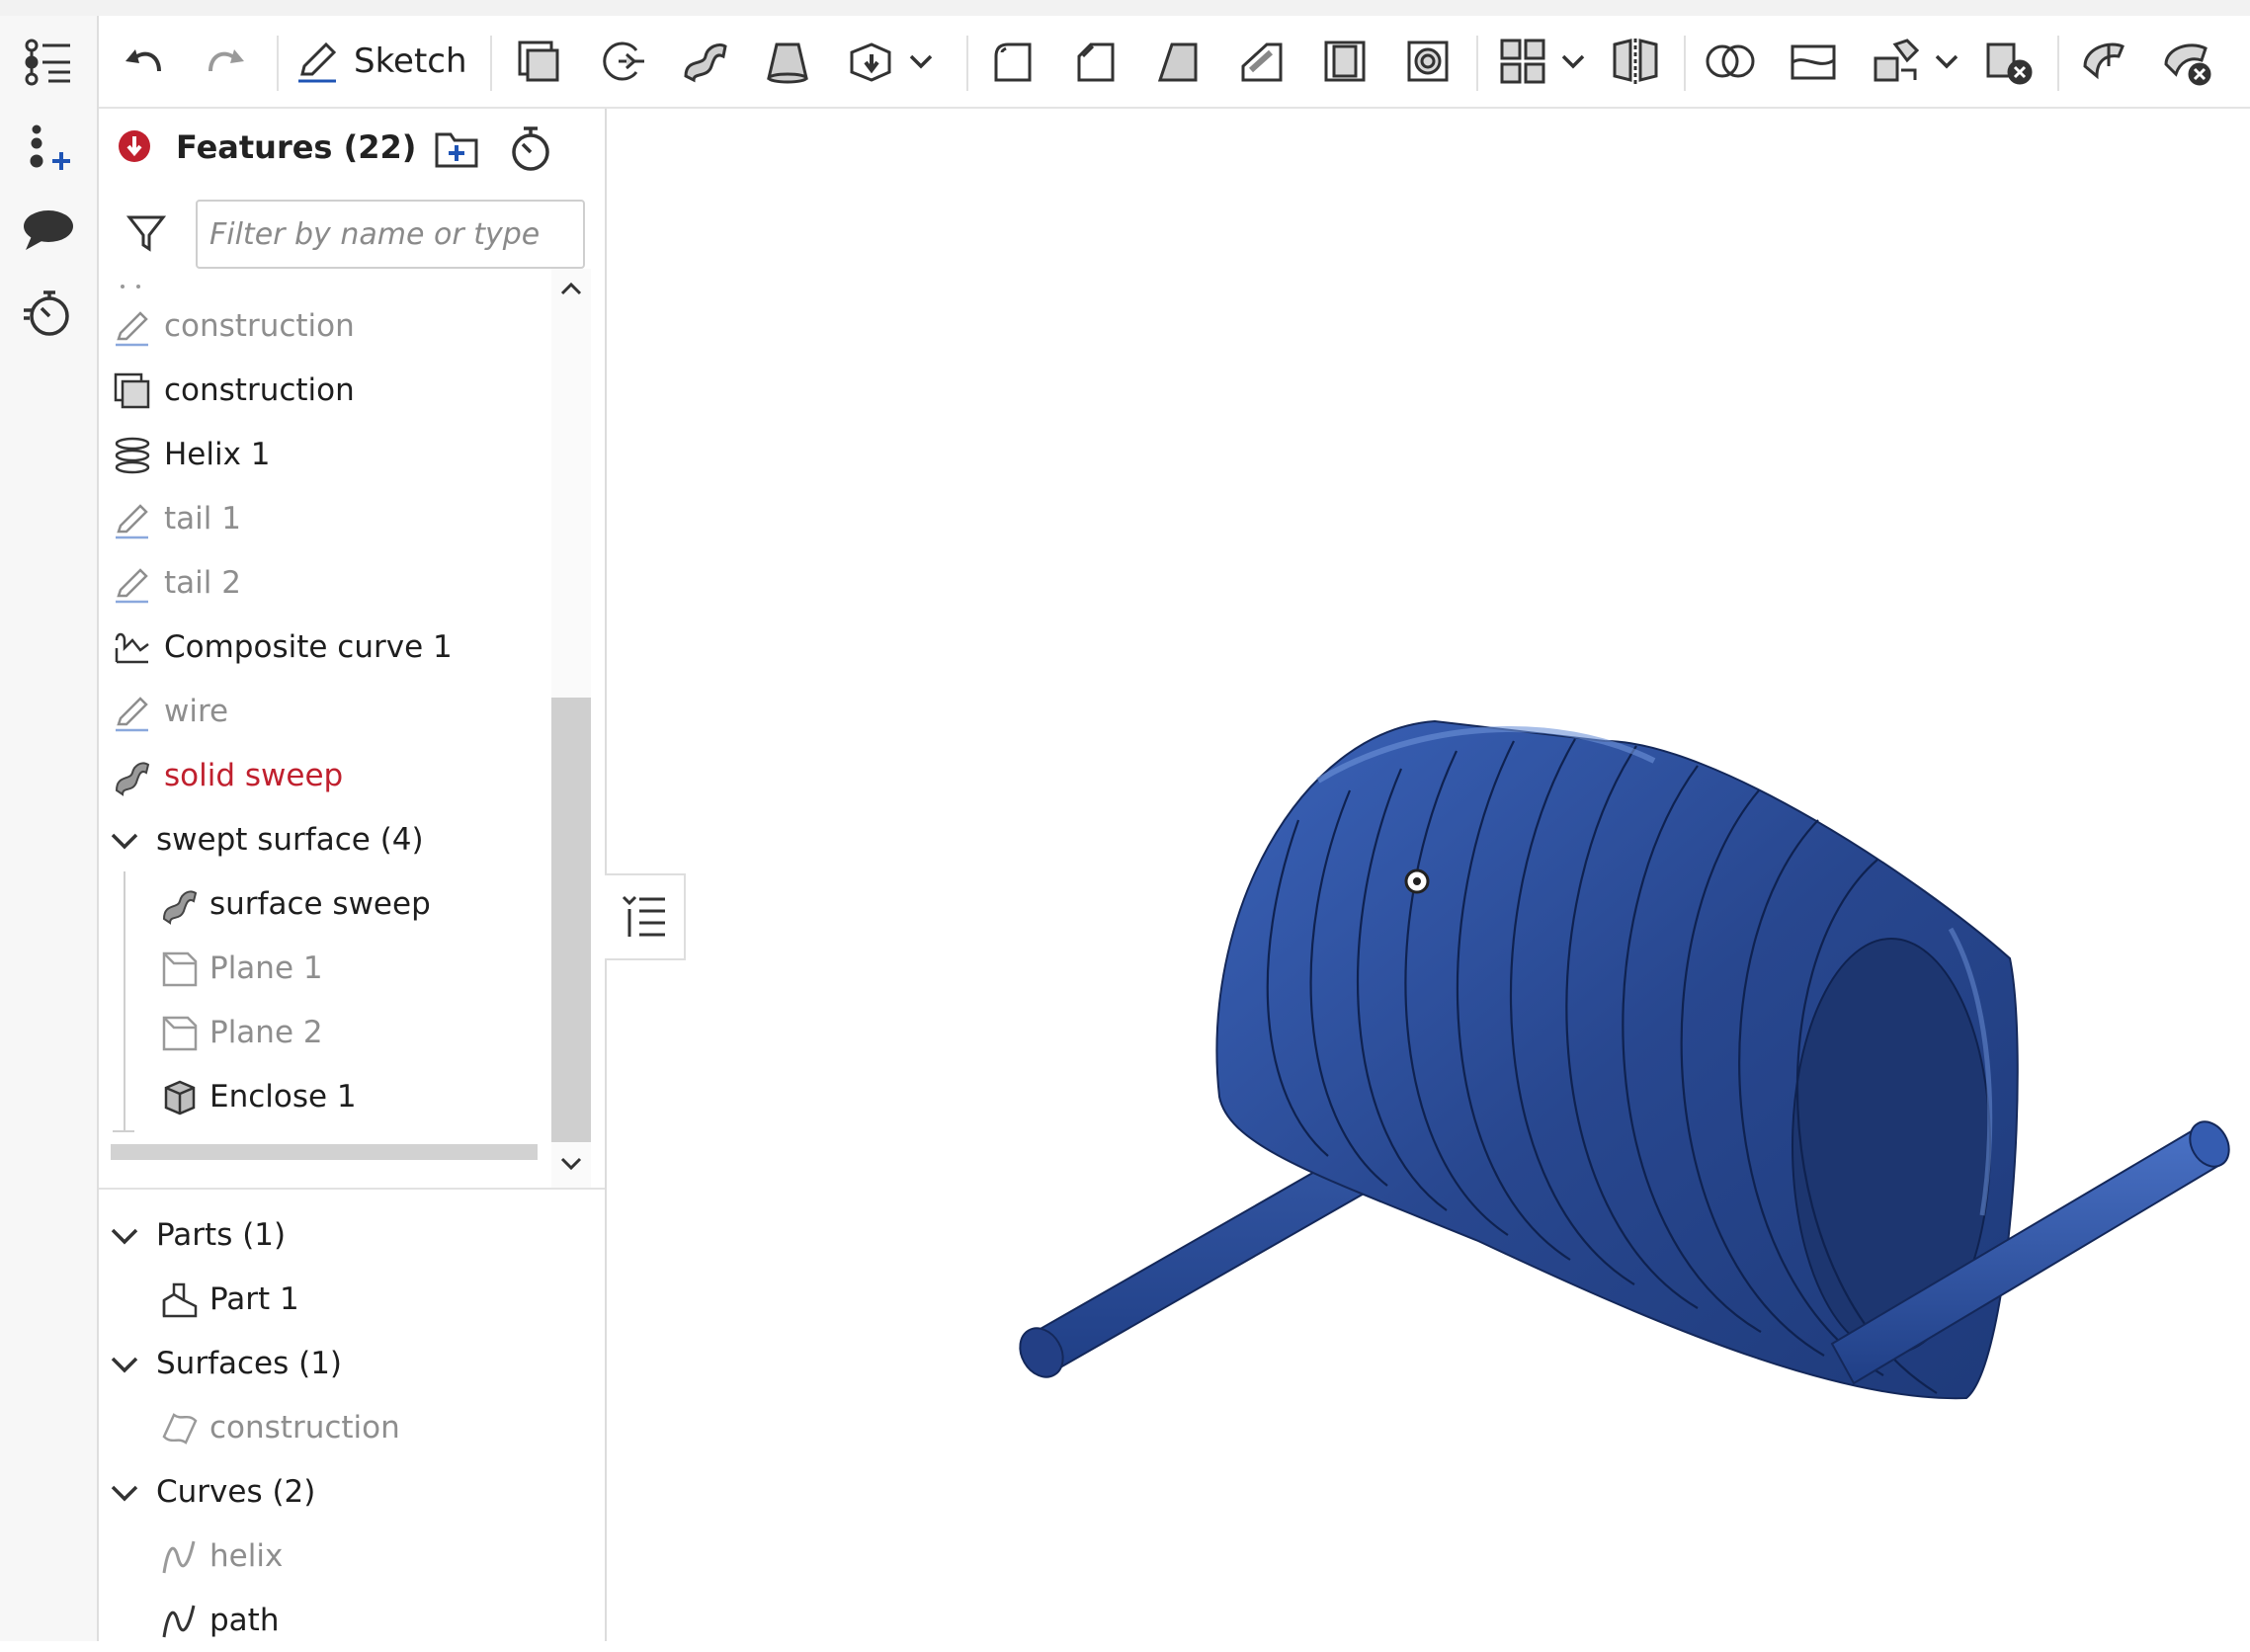 The image size is (2250, 1652). I want to click on shell-icon, so click(1345, 61).